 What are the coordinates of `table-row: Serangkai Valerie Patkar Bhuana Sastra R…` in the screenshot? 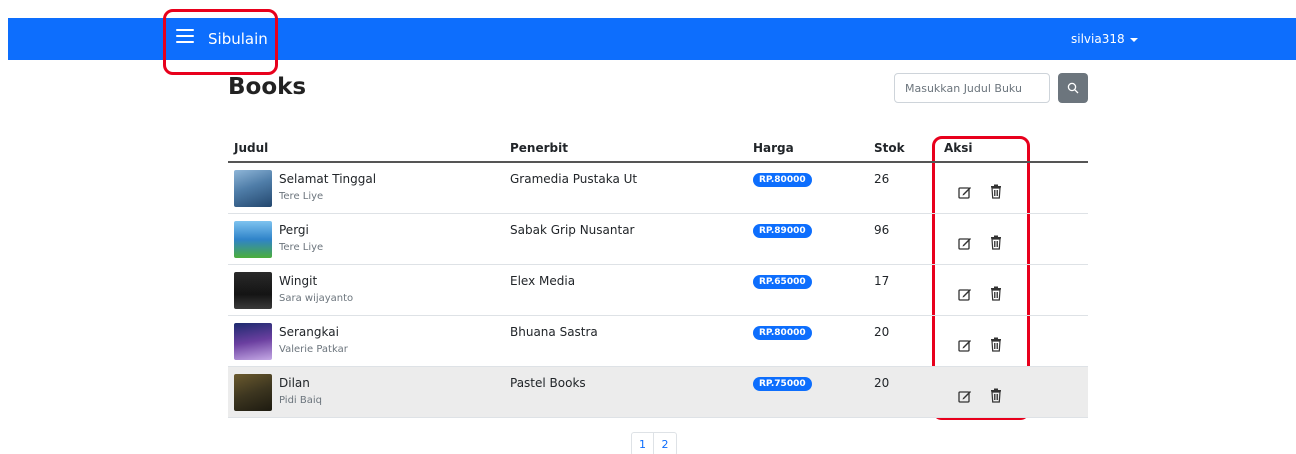 It's located at (658, 341).